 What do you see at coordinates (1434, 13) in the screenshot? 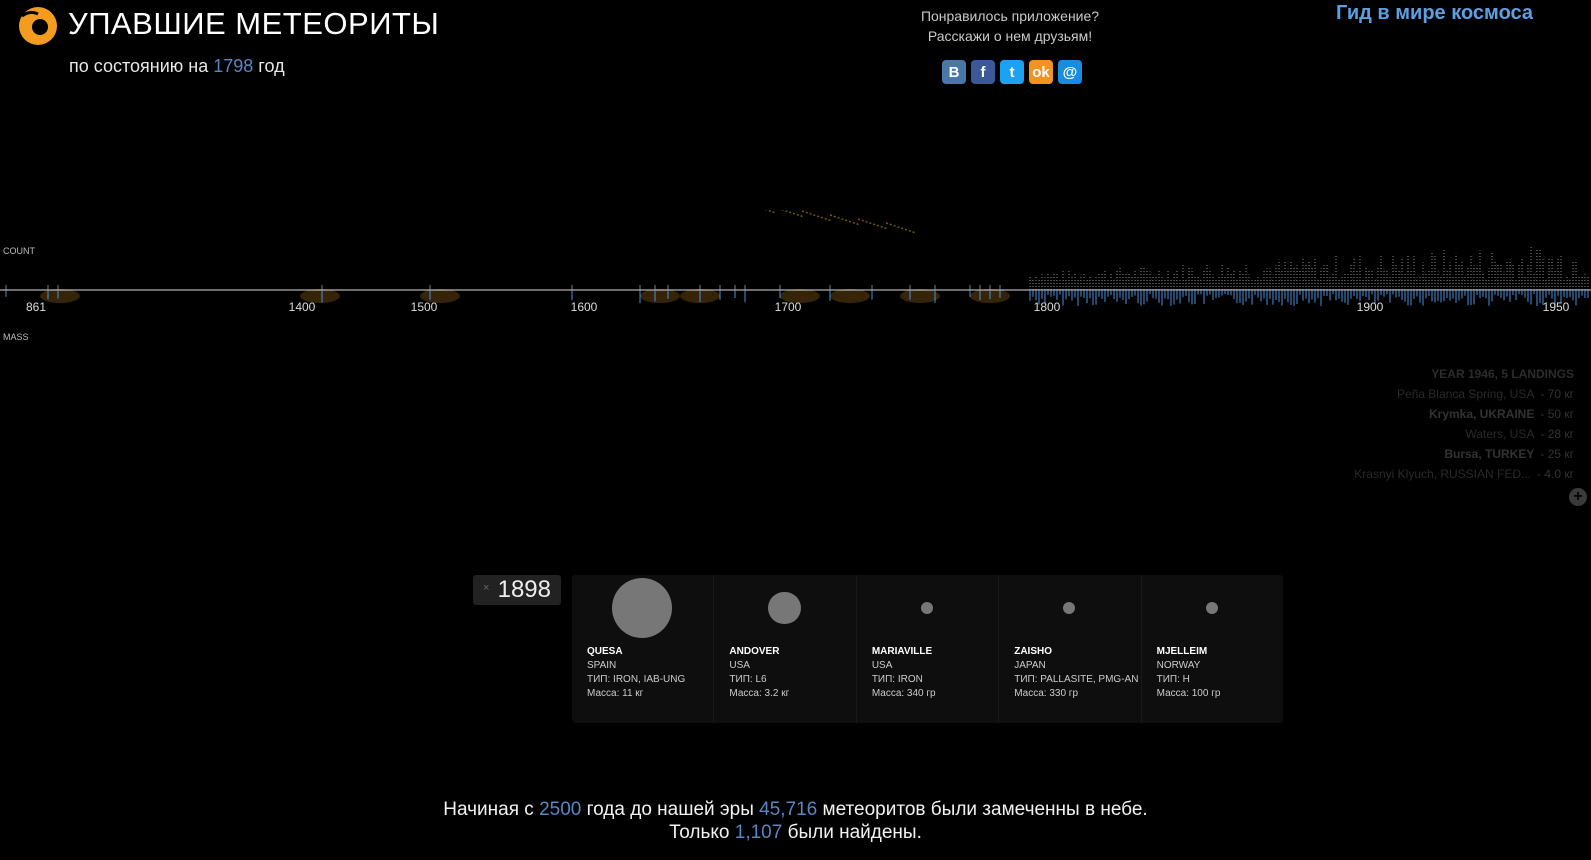
I see `guide-link: Гид в мире космоса` at bounding box center [1434, 13].